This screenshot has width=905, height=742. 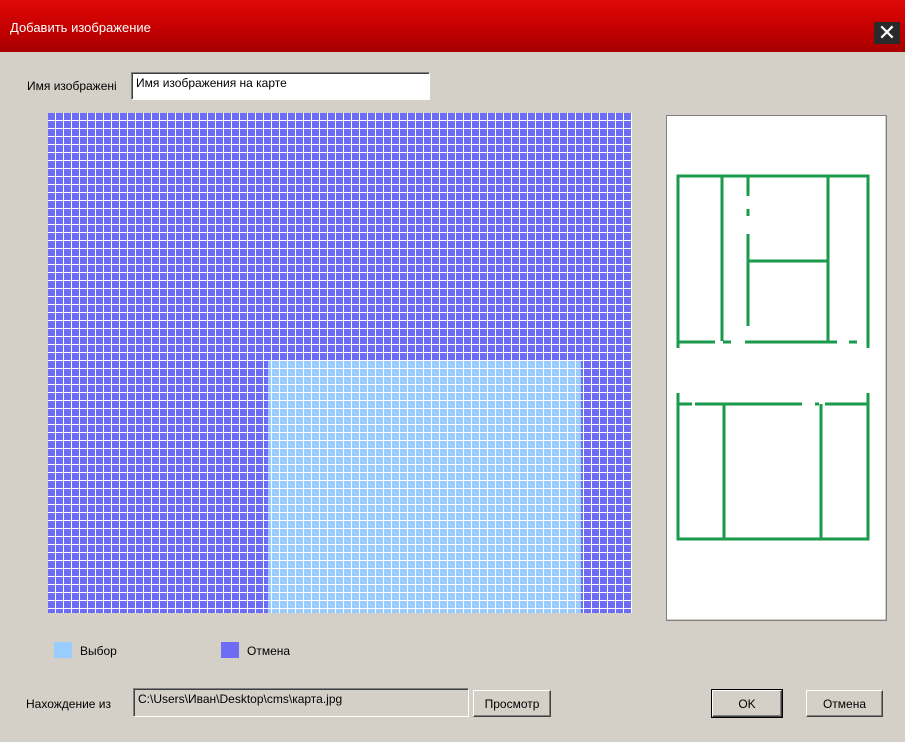 What do you see at coordinates (747, 703) in the screenshot?
I see `ok-button: OK` at bounding box center [747, 703].